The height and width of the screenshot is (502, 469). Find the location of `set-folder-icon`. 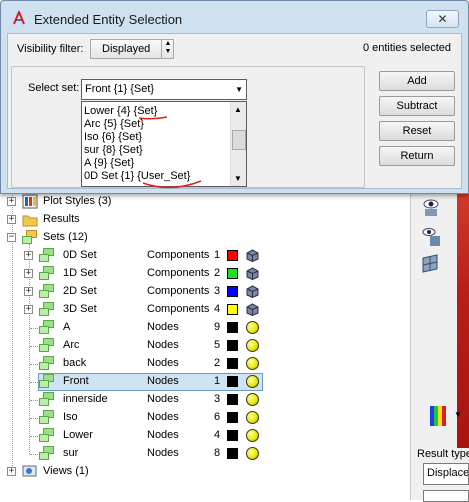

set-folder-icon is located at coordinates (30, 237).